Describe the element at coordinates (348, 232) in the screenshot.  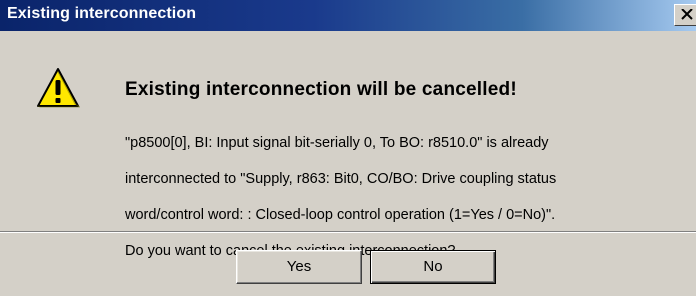
I see `separator-highlight` at that location.